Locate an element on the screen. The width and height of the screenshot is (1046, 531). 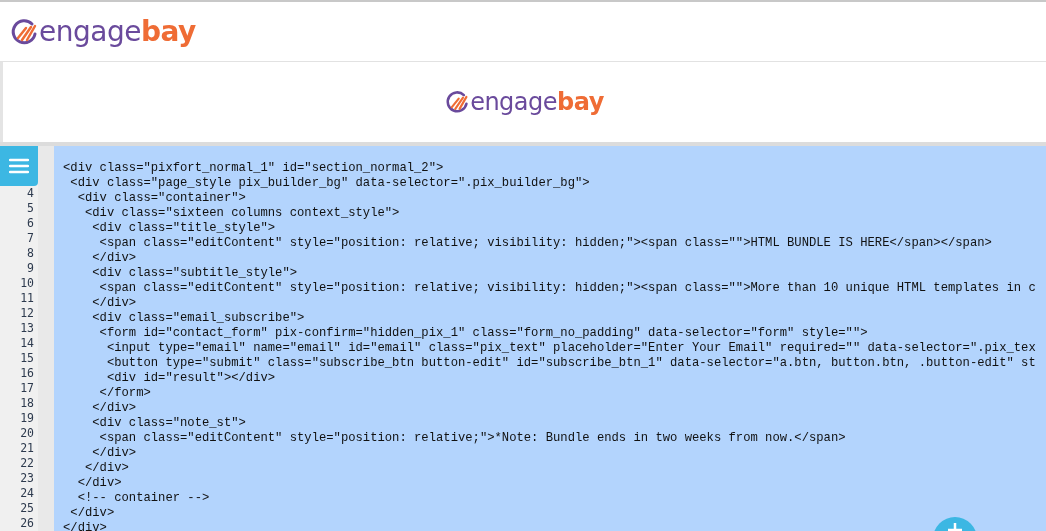
code-line: <div class="page_style pix_builder_bg" data-selector=".pix_builder_bg"> is located at coordinates (329, 183).